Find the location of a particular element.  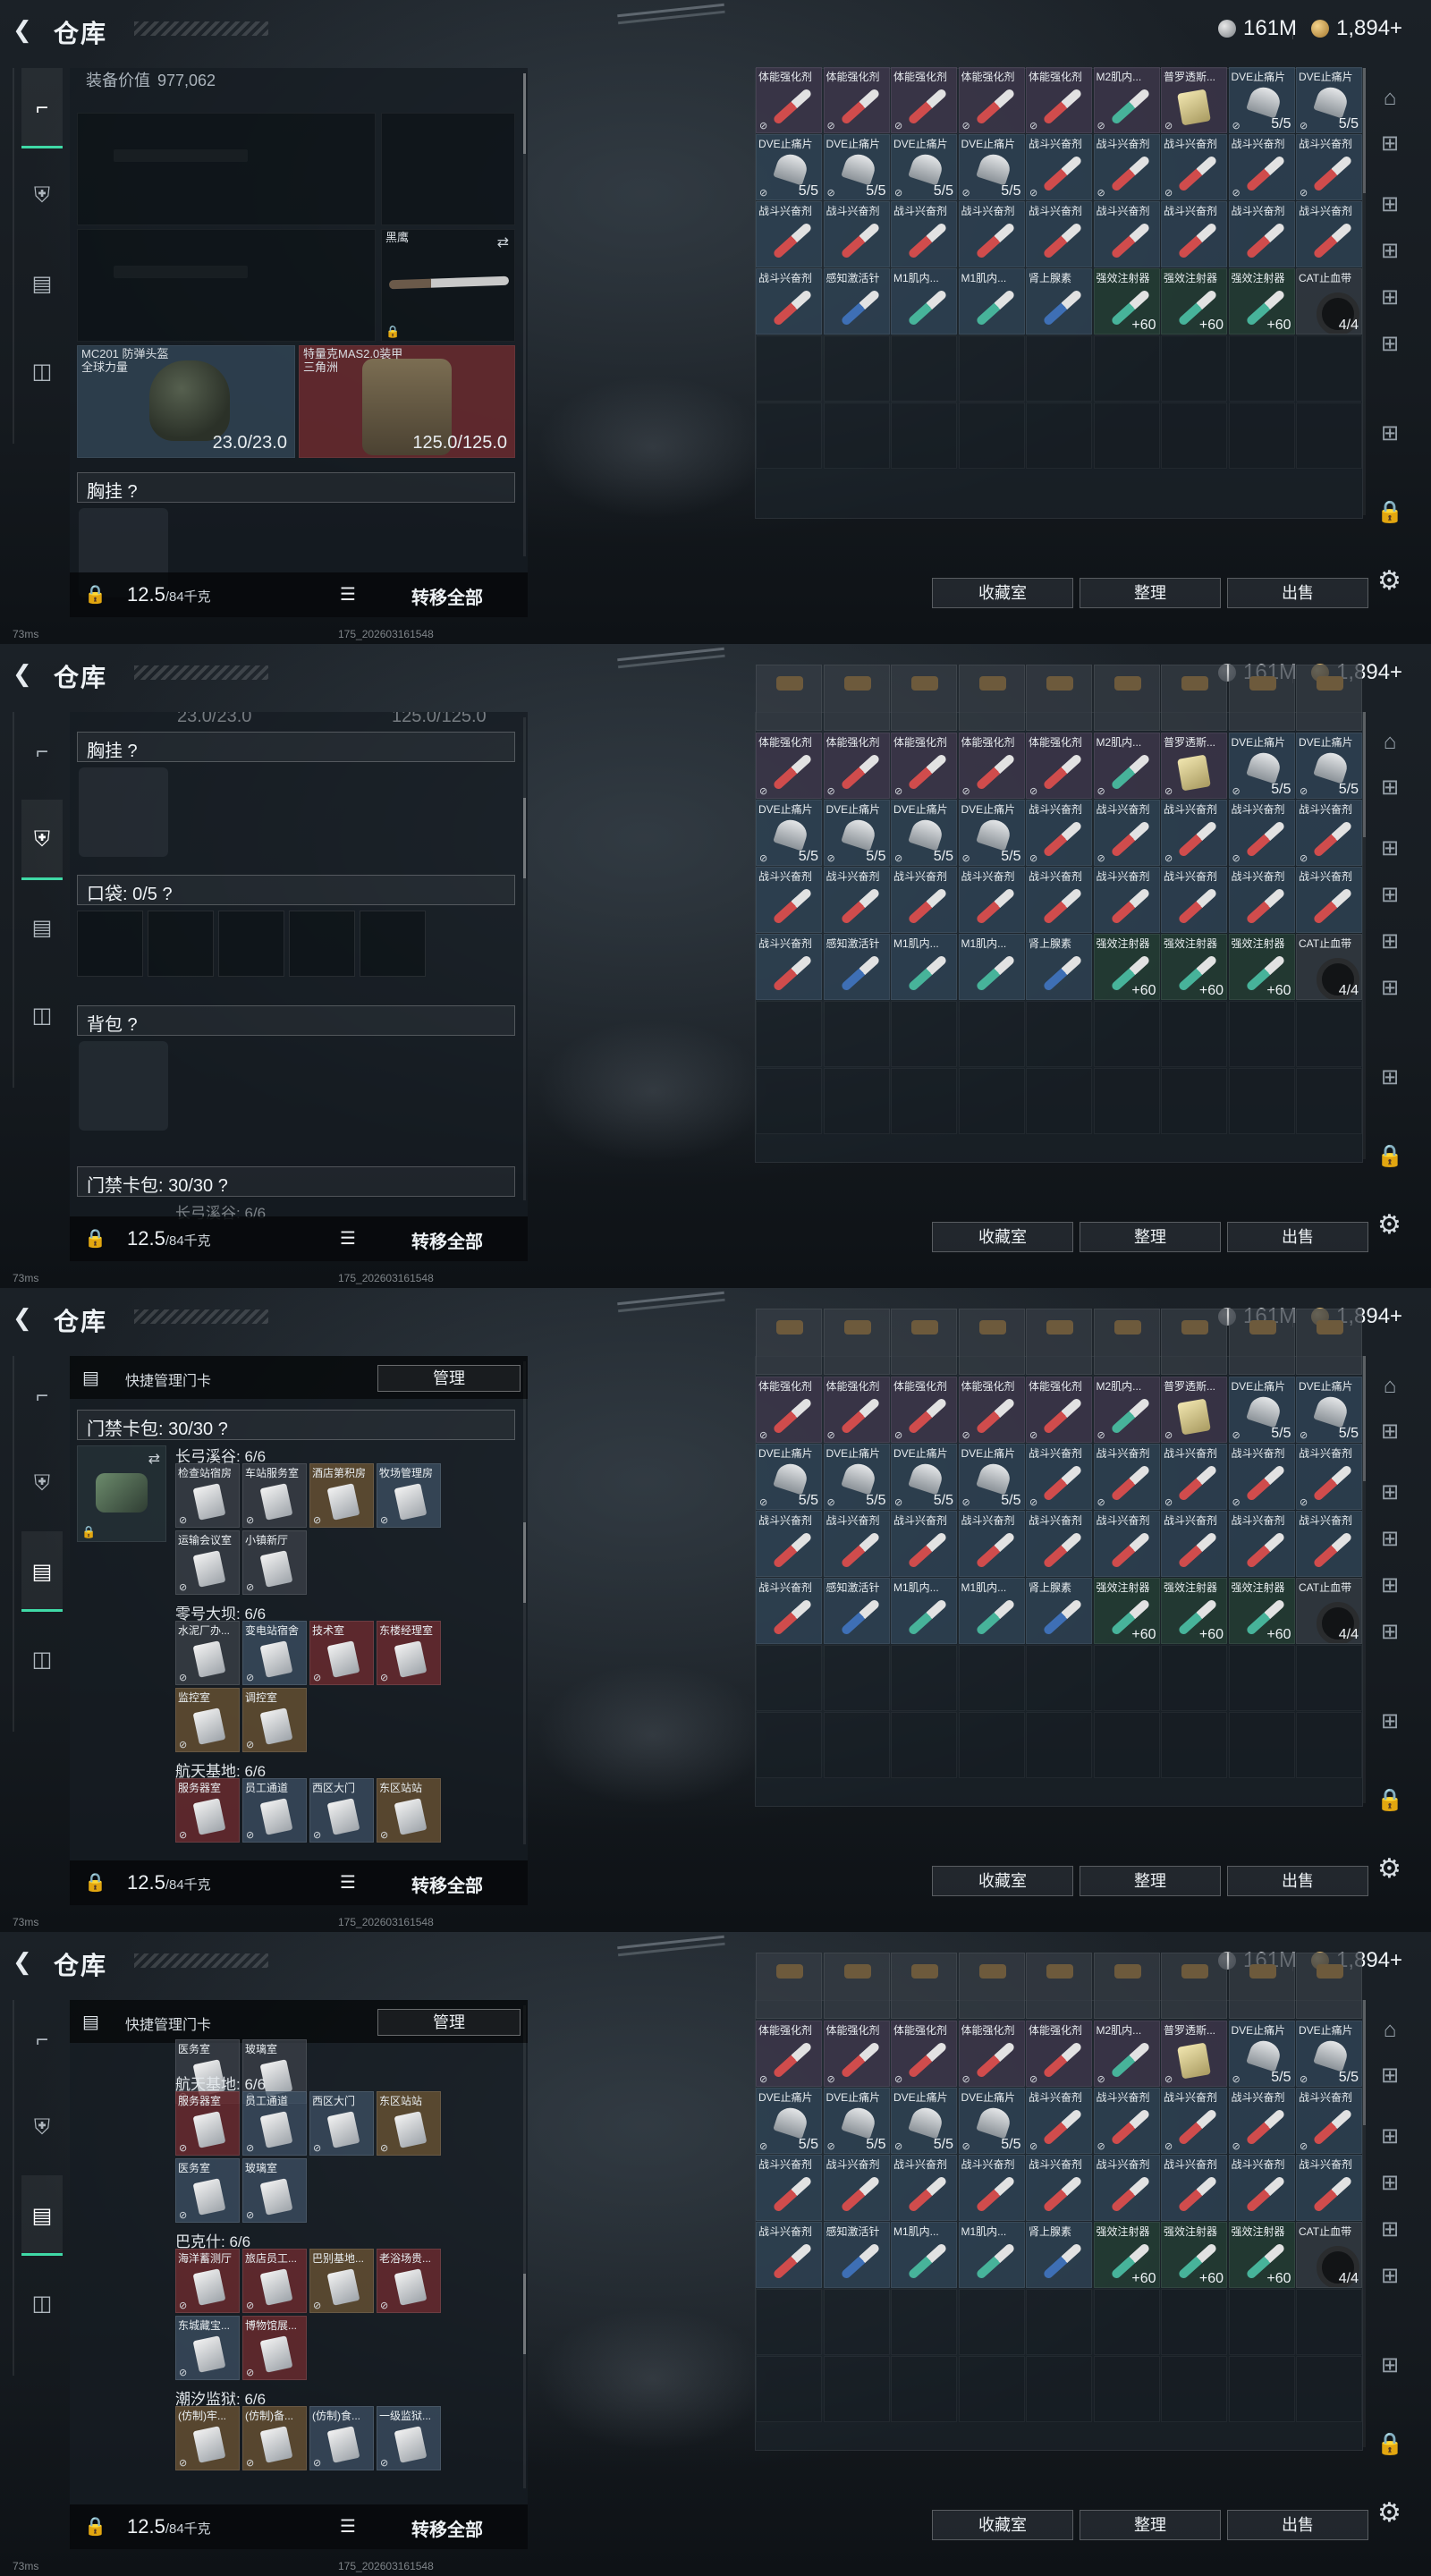

scroll-thumb is located at coordinates (1365, 2062).